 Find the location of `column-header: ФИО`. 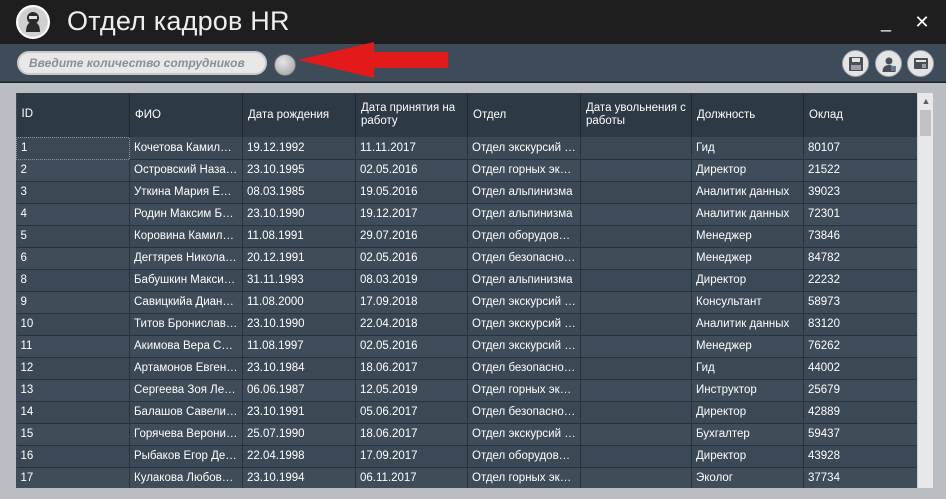

column-header: ФИО is located at coordinates (186, 115).